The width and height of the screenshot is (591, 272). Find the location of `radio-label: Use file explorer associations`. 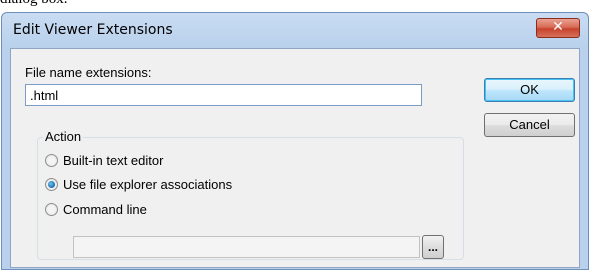

radio-label: Use file explorer associations is located at coordinates (148, 184).